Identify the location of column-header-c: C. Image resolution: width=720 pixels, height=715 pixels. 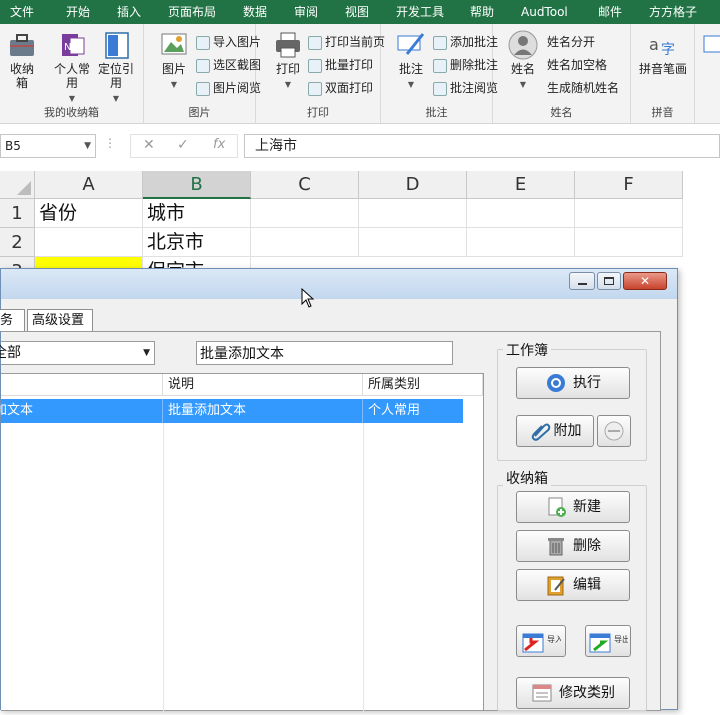
(305, 185).